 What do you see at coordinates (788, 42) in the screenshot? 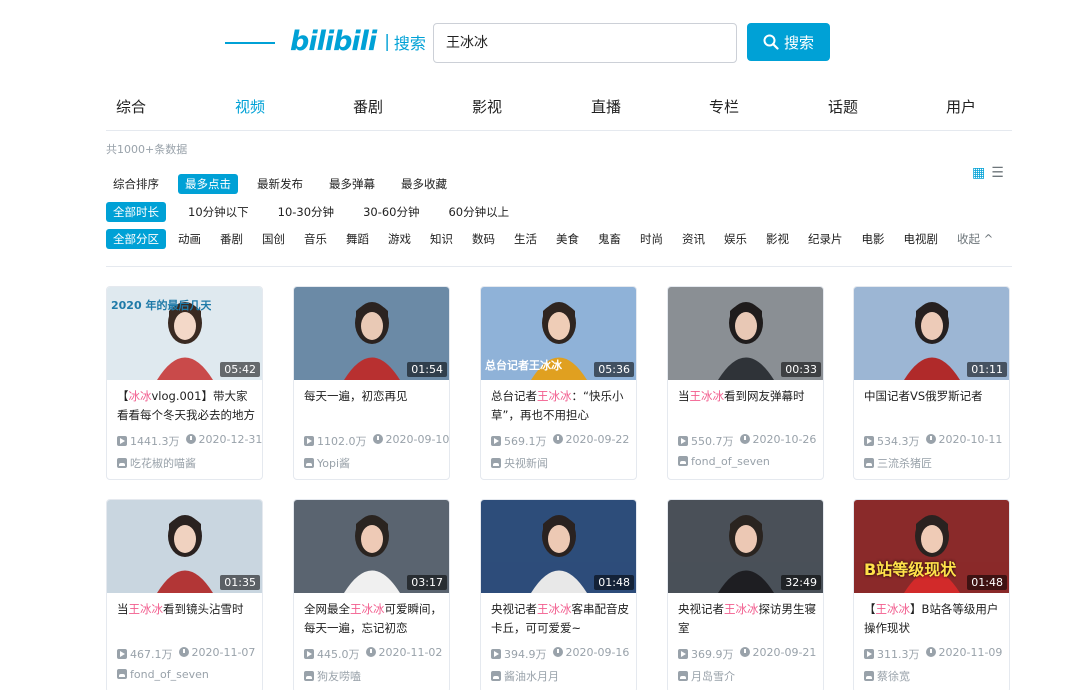
I see `search-button: 搜索` at bounding box center [788, 42].